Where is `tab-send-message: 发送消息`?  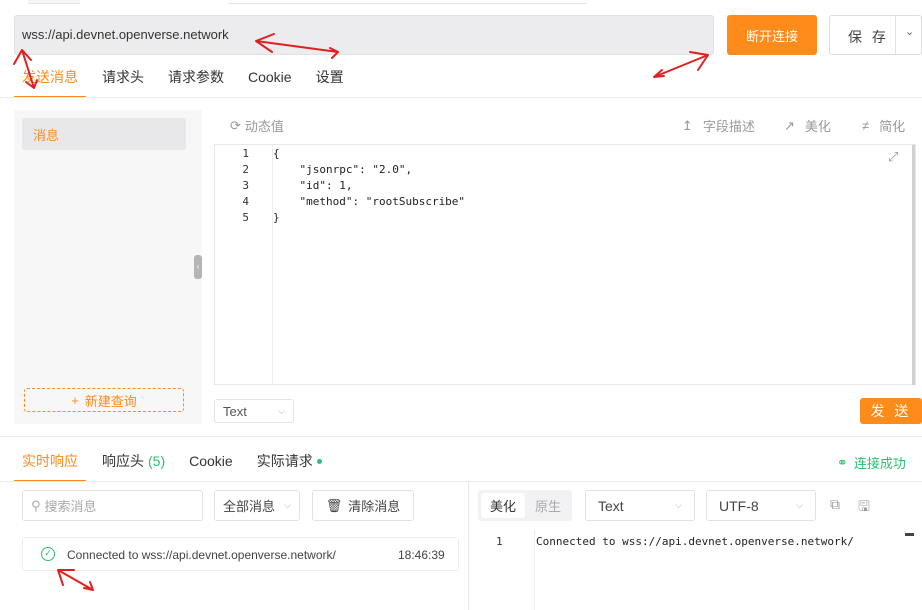
tab-send-message: 发送消息 is located at coordinates (50, 82).